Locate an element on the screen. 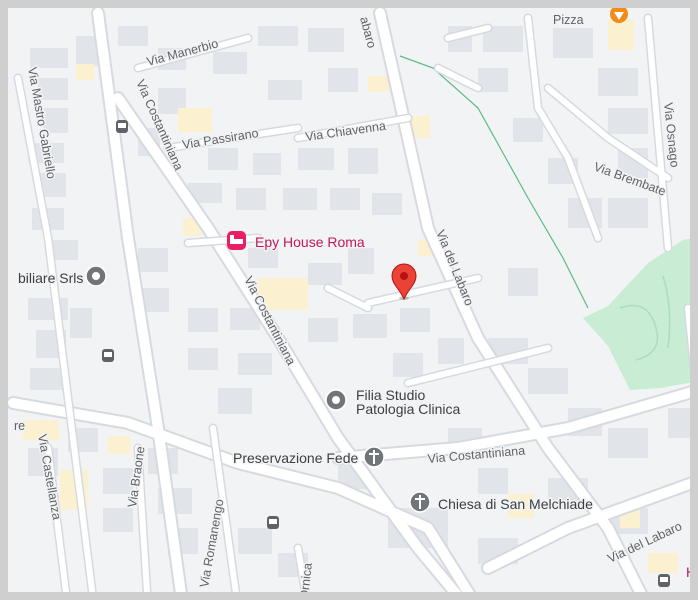 The height and width of the screenshot is (600, 698). filia-studio-label-line2: Patologia Clinica is located at coordinates (408, 409).